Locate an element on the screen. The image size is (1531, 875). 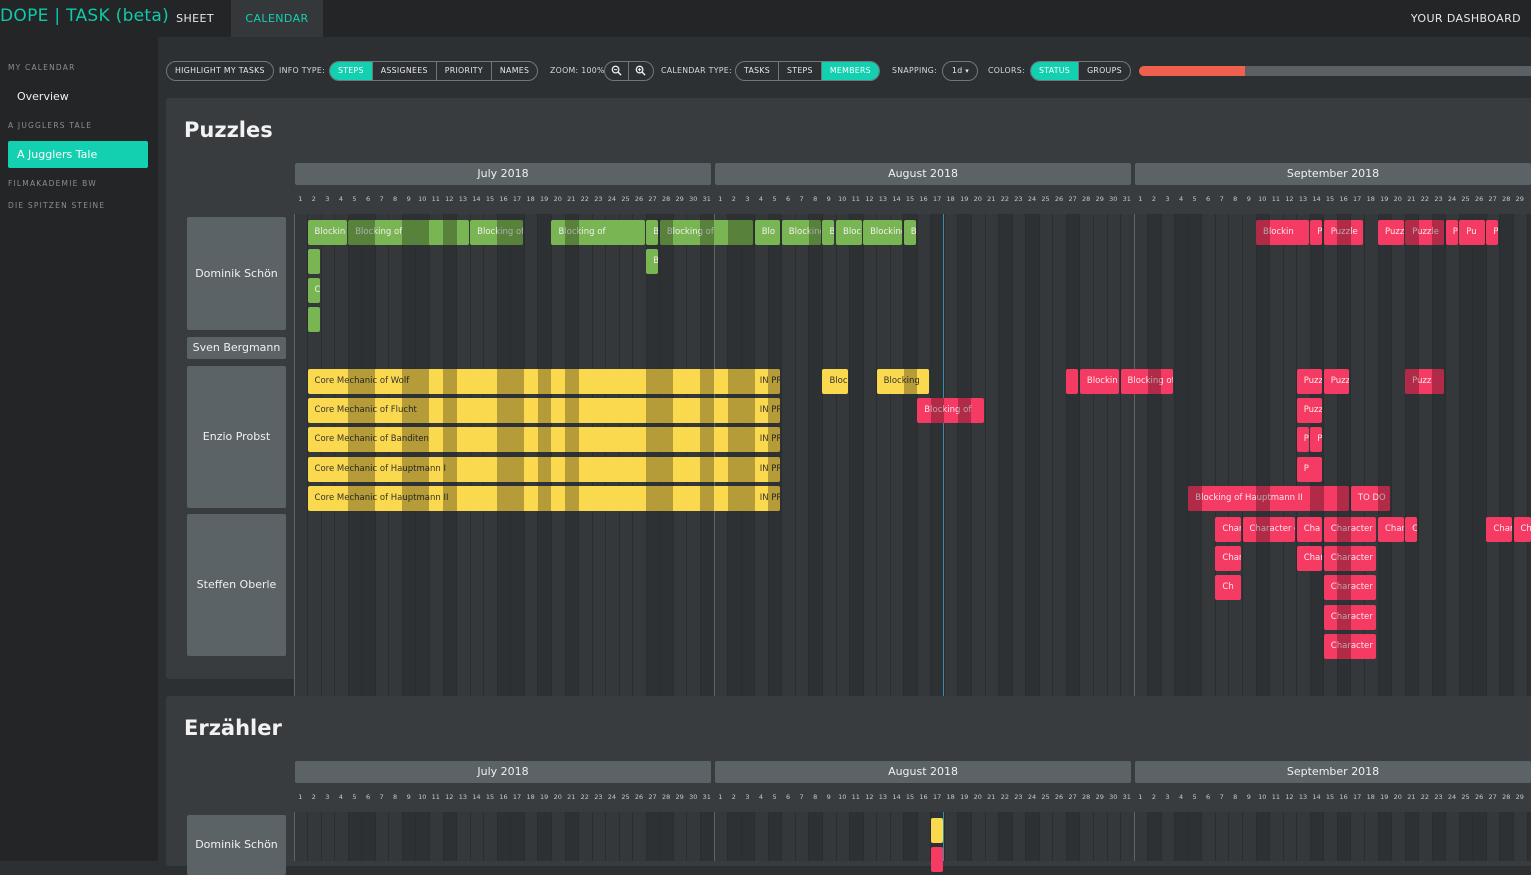
task-bar: Ch is located at coordinates (1228, 587).